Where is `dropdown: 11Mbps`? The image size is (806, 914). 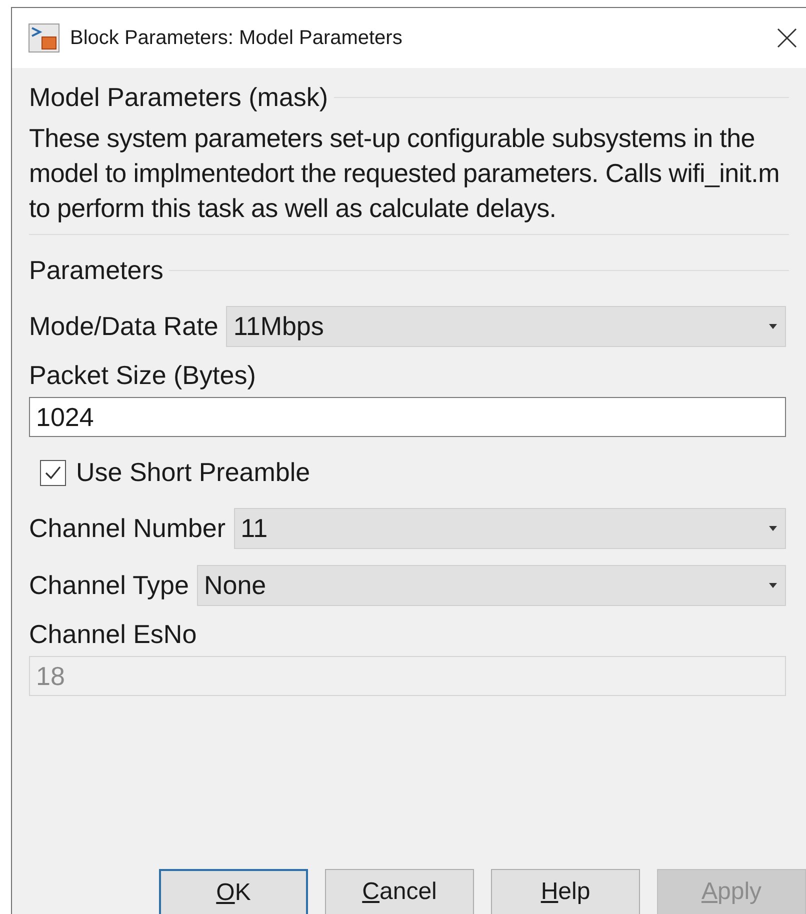 dropdown: 11Mbps is located at coordinates (506, 326).